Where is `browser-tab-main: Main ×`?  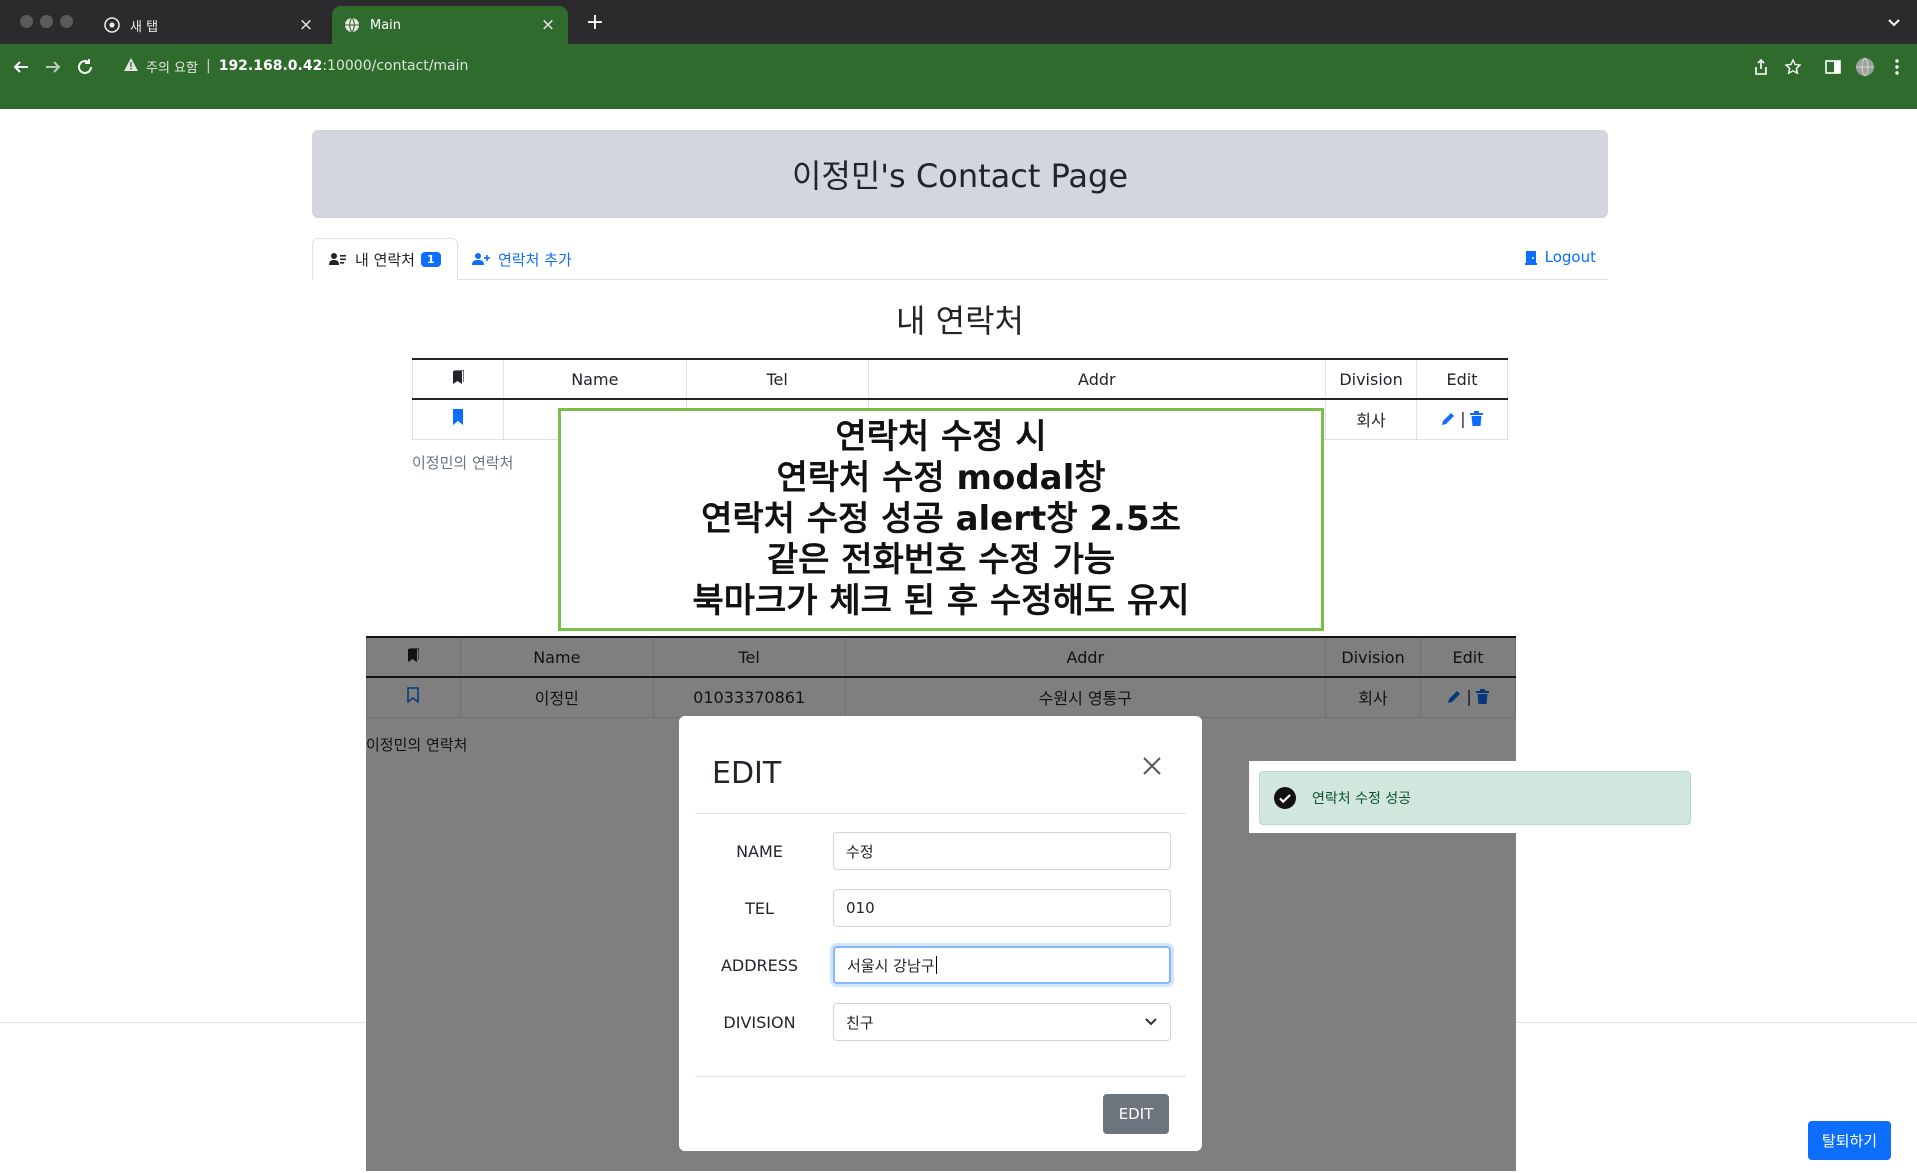 browser-tab-main: Main × is located at coordinates (450, 25).